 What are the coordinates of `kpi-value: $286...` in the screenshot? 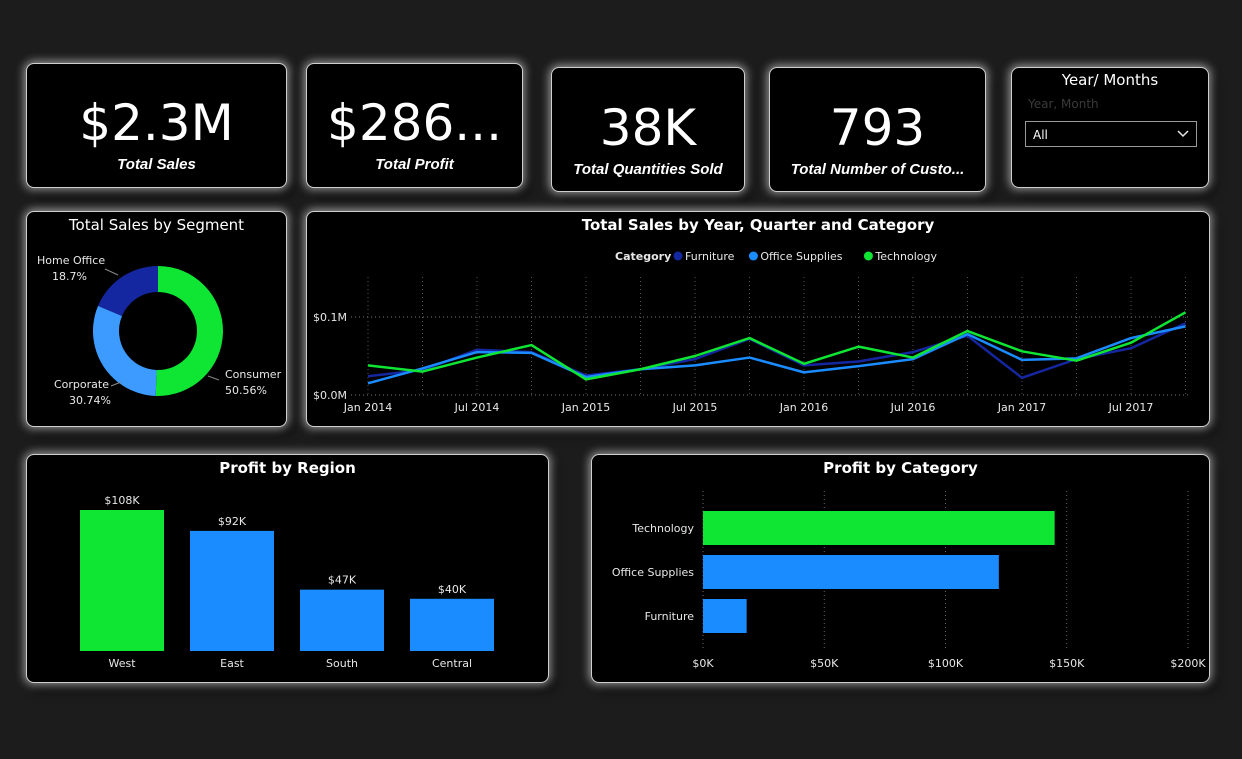 It's located at (414, 123).